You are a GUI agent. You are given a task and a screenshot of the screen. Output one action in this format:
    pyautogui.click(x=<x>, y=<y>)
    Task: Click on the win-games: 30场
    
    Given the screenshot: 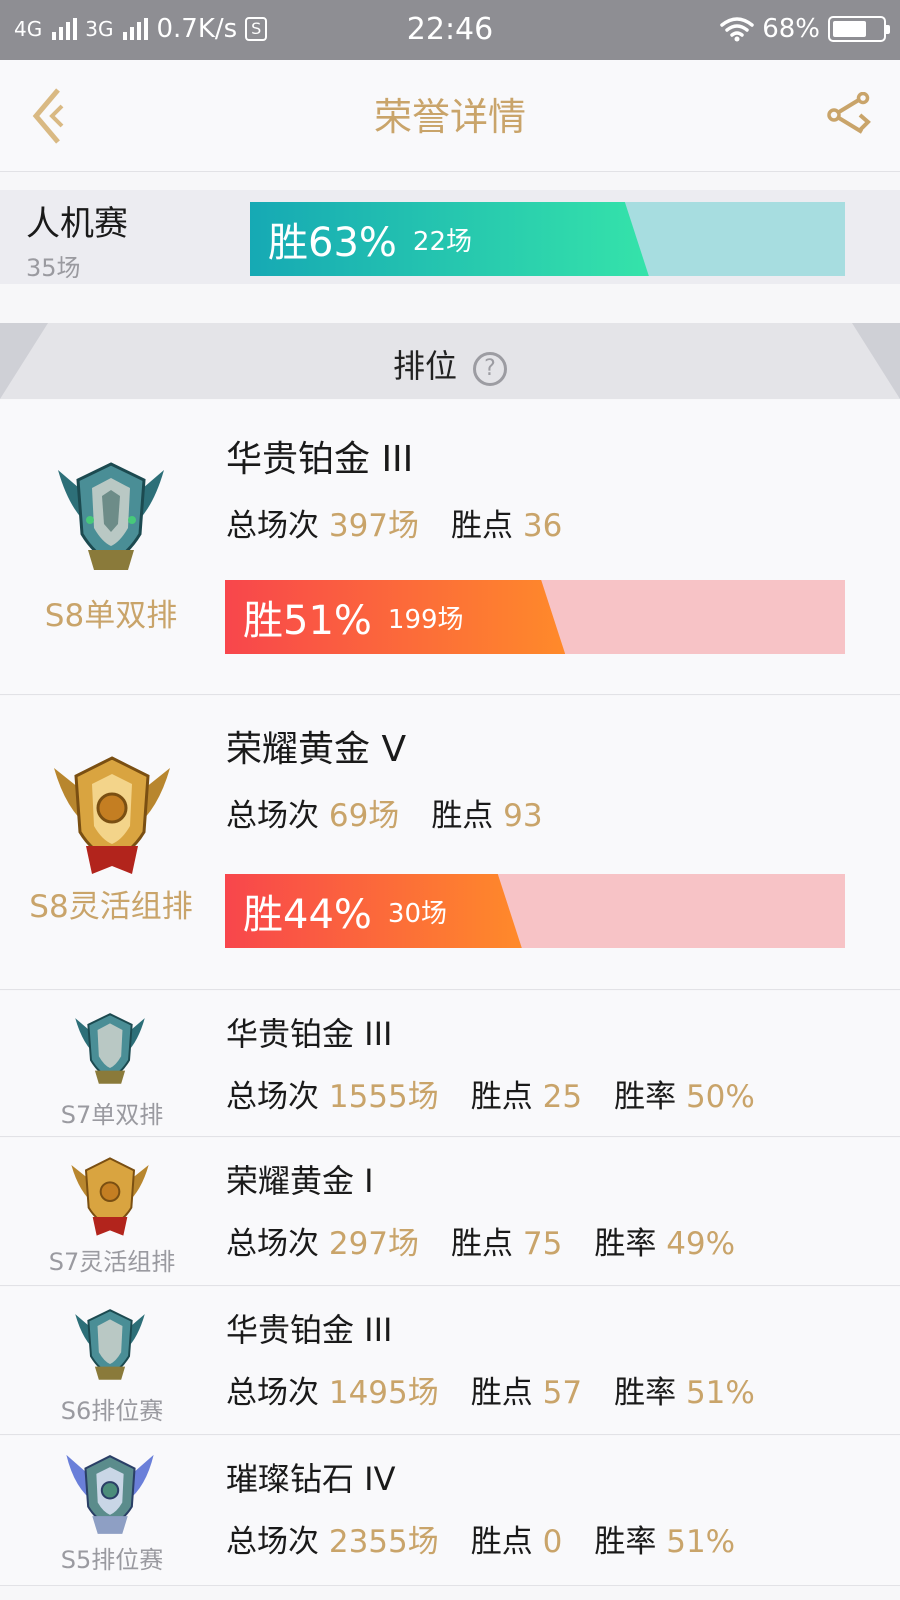 What is the action you would take?
    pyautogui.click(x=417, y=913)
    